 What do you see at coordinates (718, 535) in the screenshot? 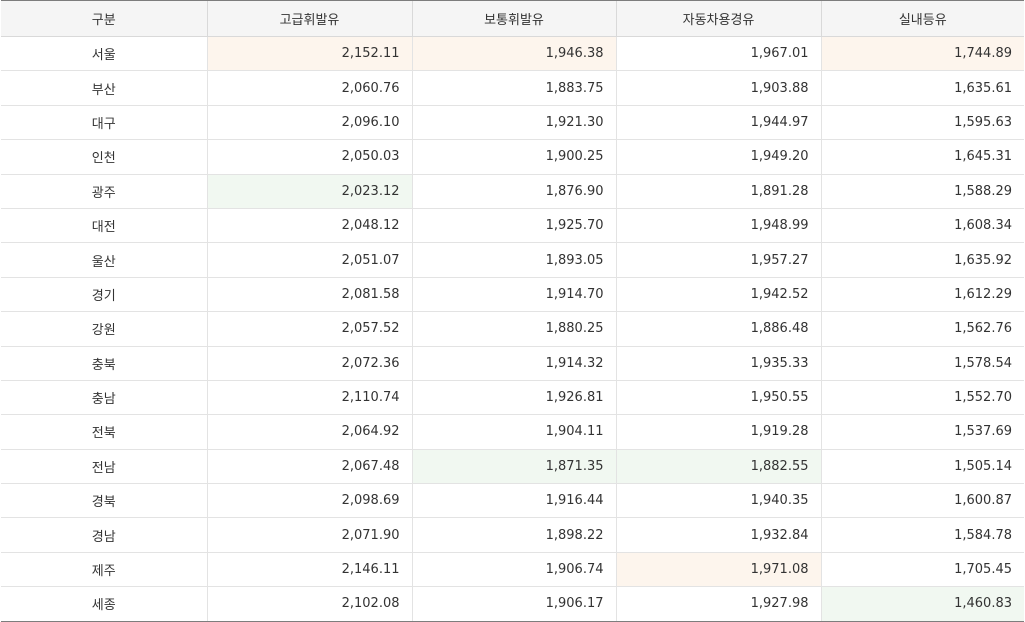
I see `diesel-price-cell: 1,932.84` at bounding box center [718, 535].